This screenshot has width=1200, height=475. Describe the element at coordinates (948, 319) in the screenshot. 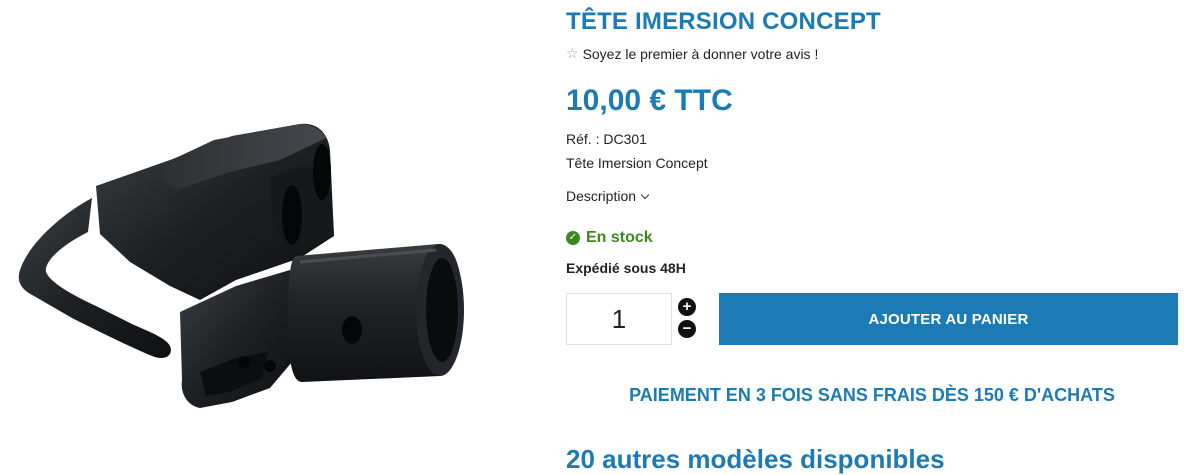

I see `add-to-cart-button: AJOUTER AU PANIER` at that location.